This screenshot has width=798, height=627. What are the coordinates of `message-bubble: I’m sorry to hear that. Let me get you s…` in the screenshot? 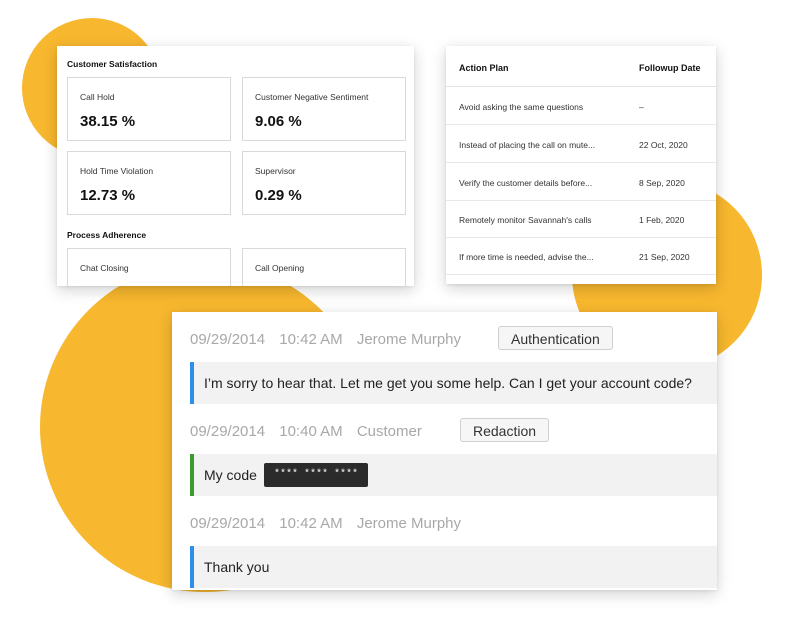 It's located at (453, 383).